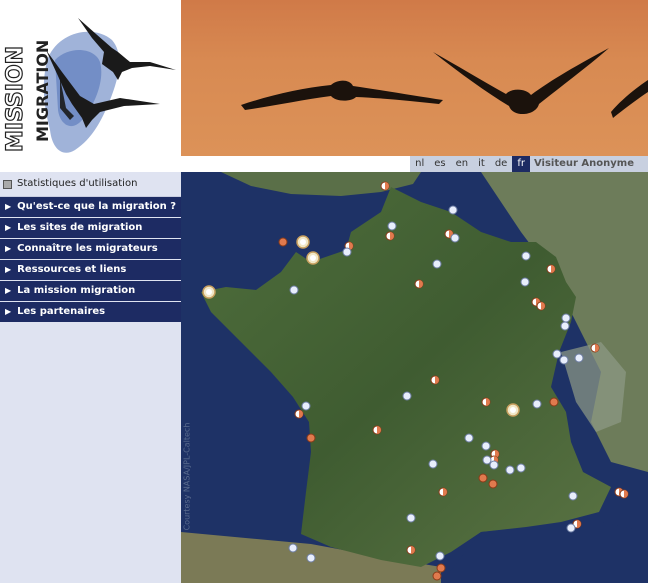 This screenshot has width=648, height=583. Describe the element at coordinates (77, 183) in the screenshot. I see `stats-label: Statistiques d'utilisation` at that location.